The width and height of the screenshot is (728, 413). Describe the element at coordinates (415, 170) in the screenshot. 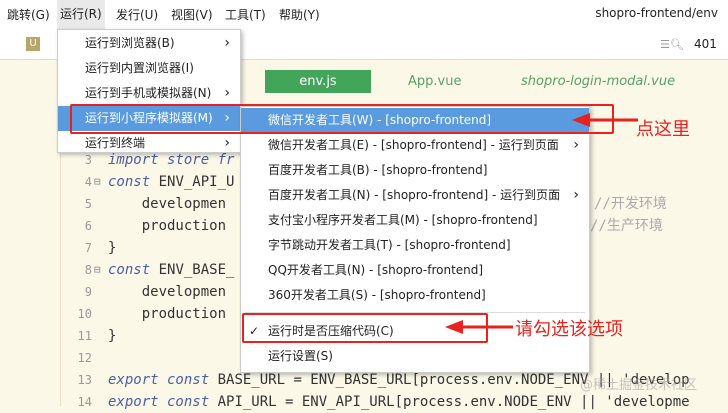

I see `submenu-baidu: 百度开发者工具(B) - [shopro-frontend]` at that location.